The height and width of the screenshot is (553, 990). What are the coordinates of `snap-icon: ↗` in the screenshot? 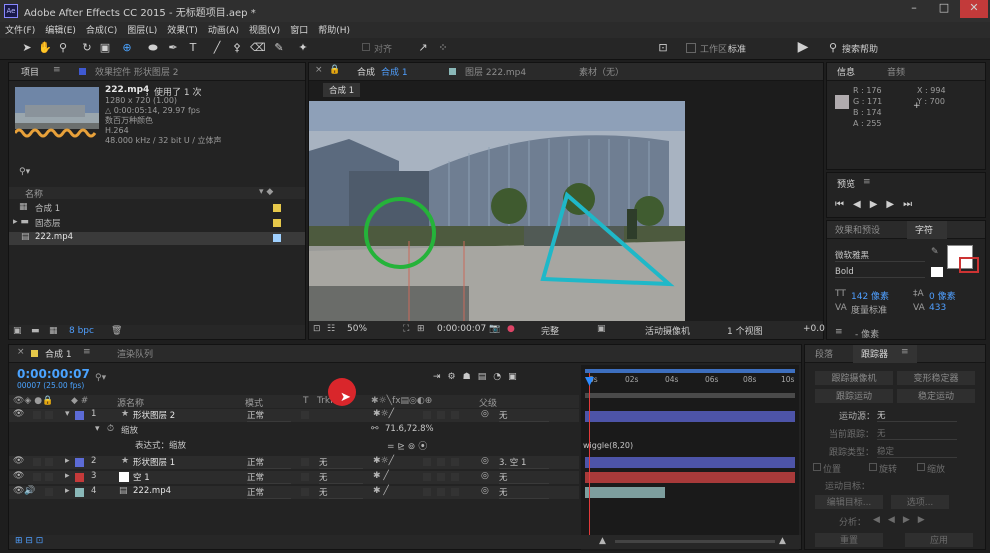 It's located at (423, 48).